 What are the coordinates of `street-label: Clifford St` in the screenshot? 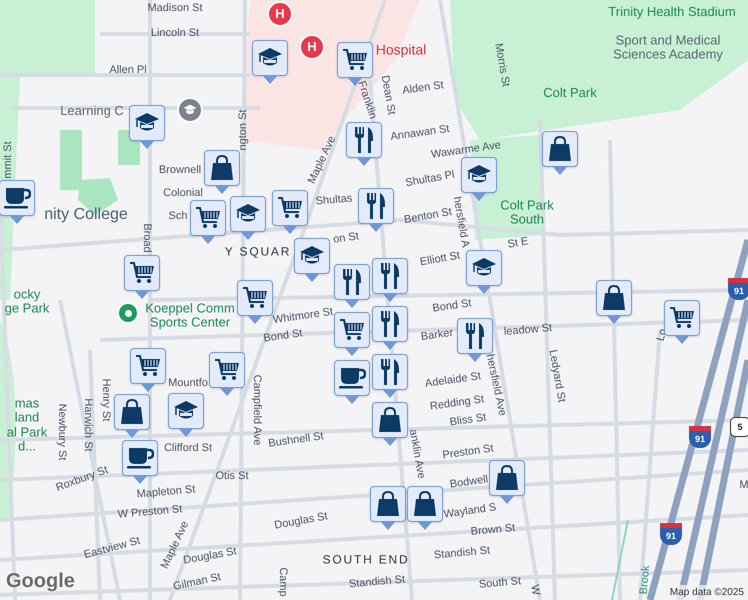 It's located at (188, 448).